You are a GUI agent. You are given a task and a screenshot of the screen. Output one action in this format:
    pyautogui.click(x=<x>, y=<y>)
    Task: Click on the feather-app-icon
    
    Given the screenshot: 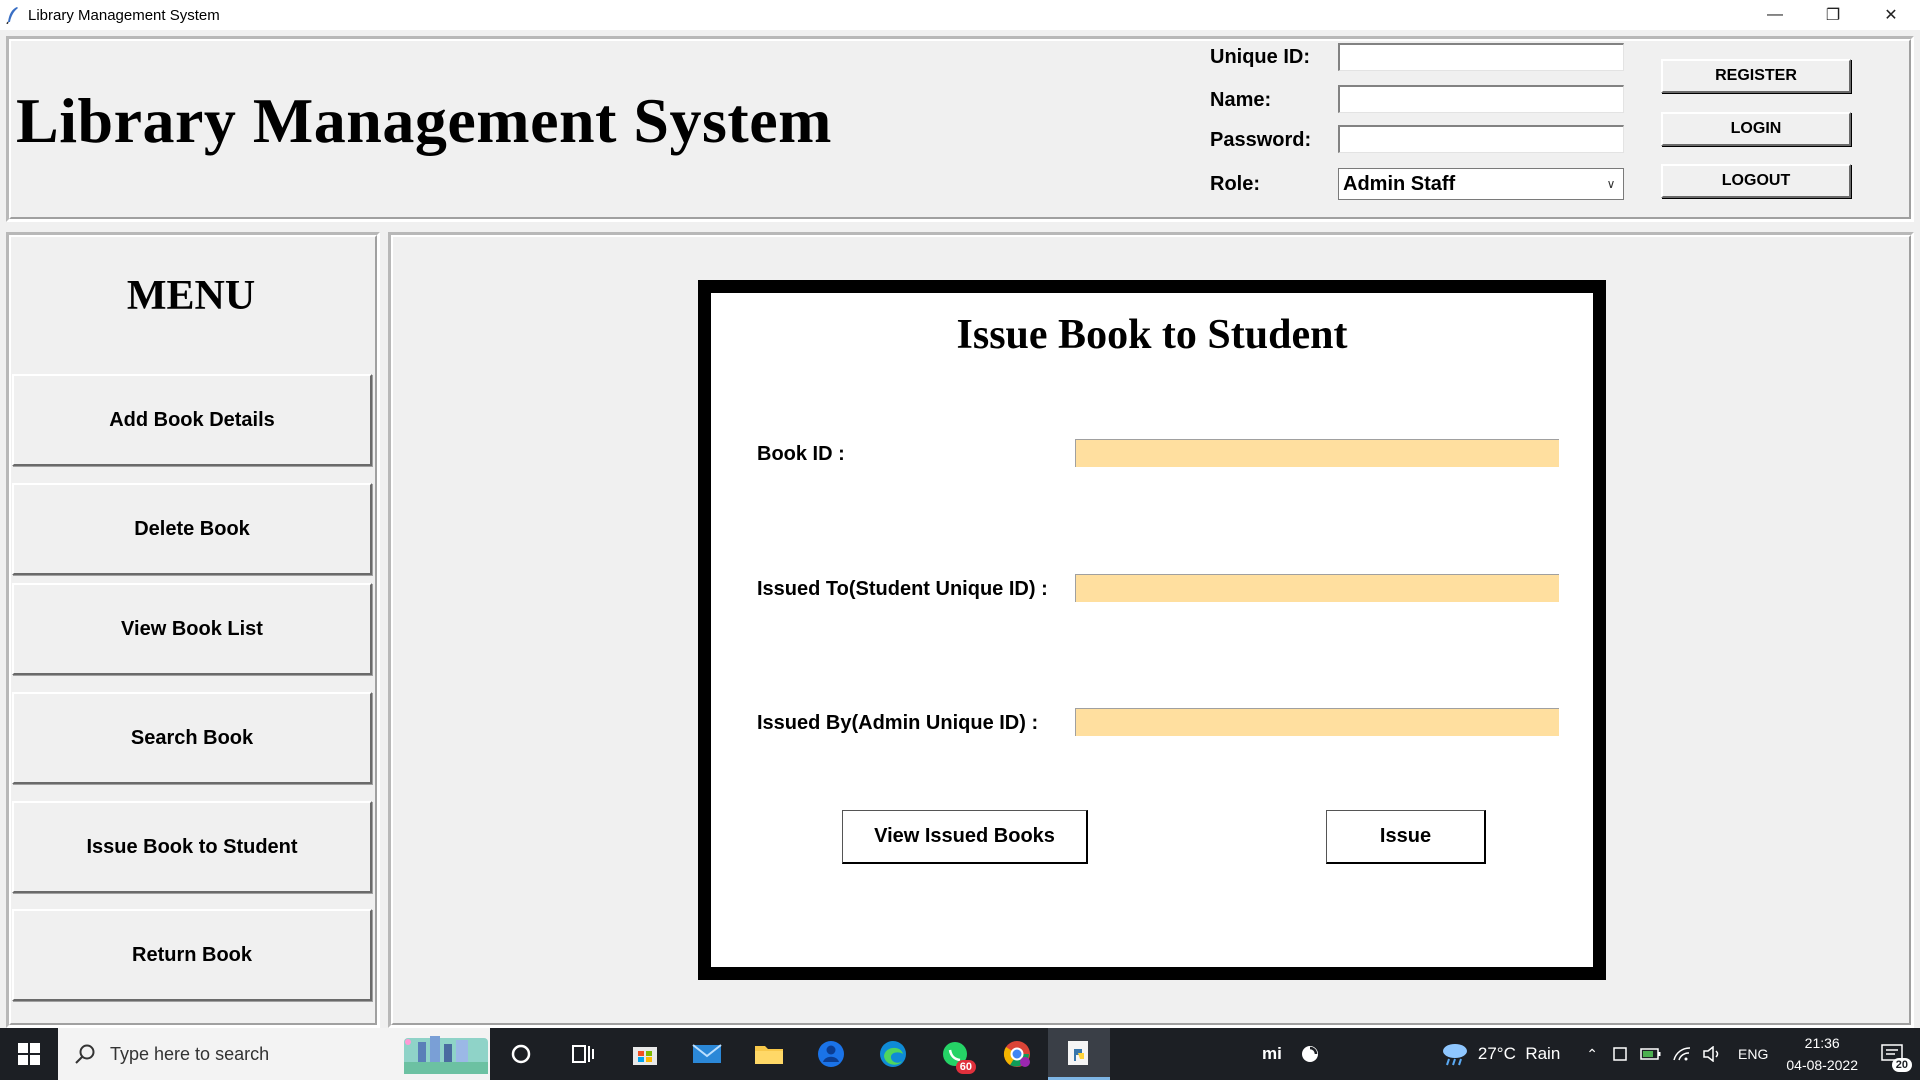 What is the action you would take?
    pyautogui.click(x=12, y=15)
    